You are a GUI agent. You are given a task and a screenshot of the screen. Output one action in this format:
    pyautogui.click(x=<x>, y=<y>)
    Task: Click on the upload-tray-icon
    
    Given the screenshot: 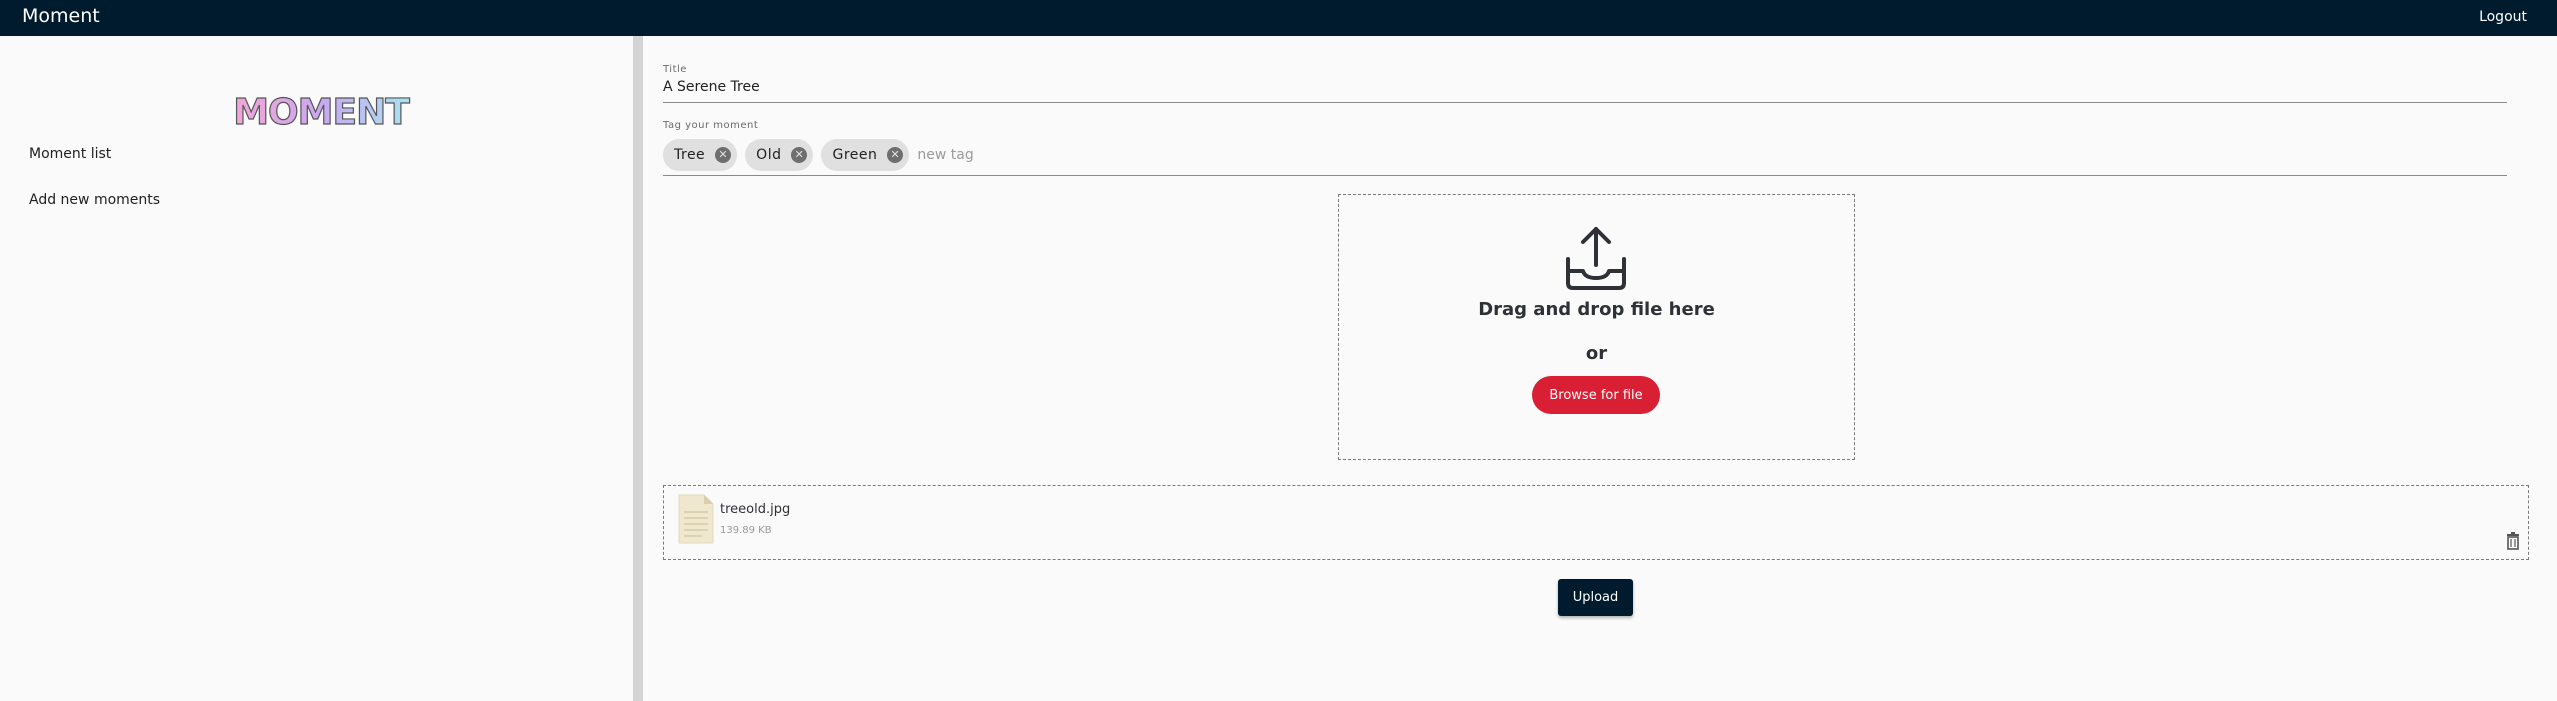 What is the action you would take?
    pyautogui.click(x=1596, y=258)
    